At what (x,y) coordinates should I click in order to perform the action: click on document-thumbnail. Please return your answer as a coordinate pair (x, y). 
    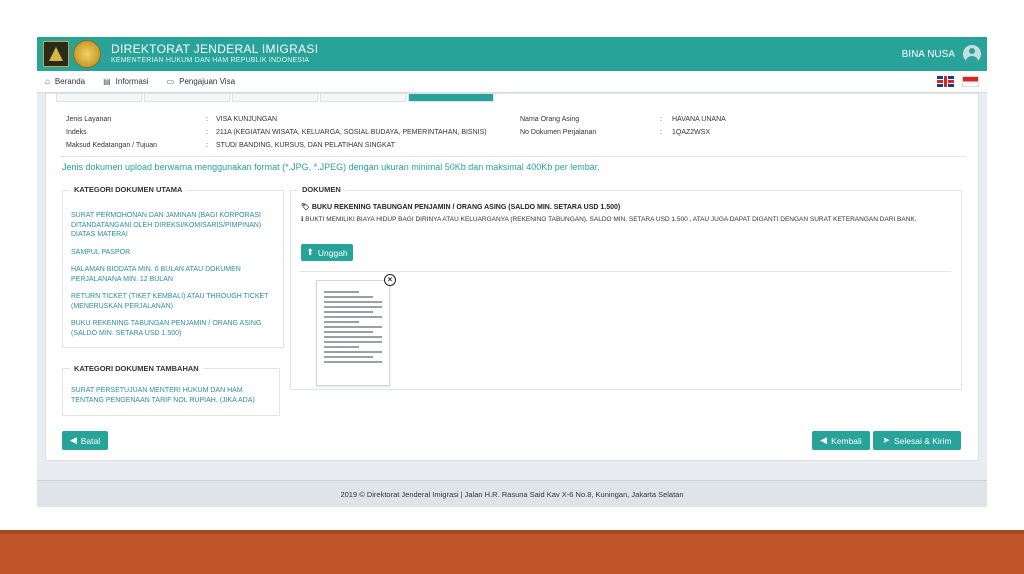
    Looking at the image, I should click on (353, 333).